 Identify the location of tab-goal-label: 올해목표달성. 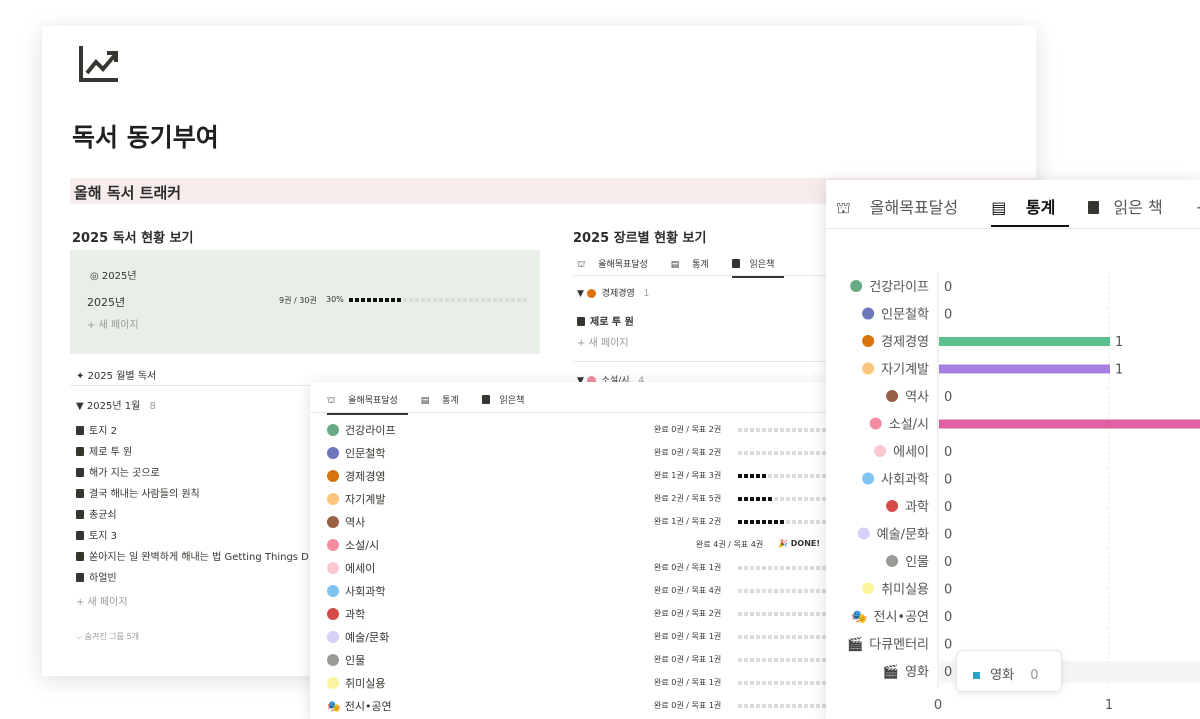
(373, 401).